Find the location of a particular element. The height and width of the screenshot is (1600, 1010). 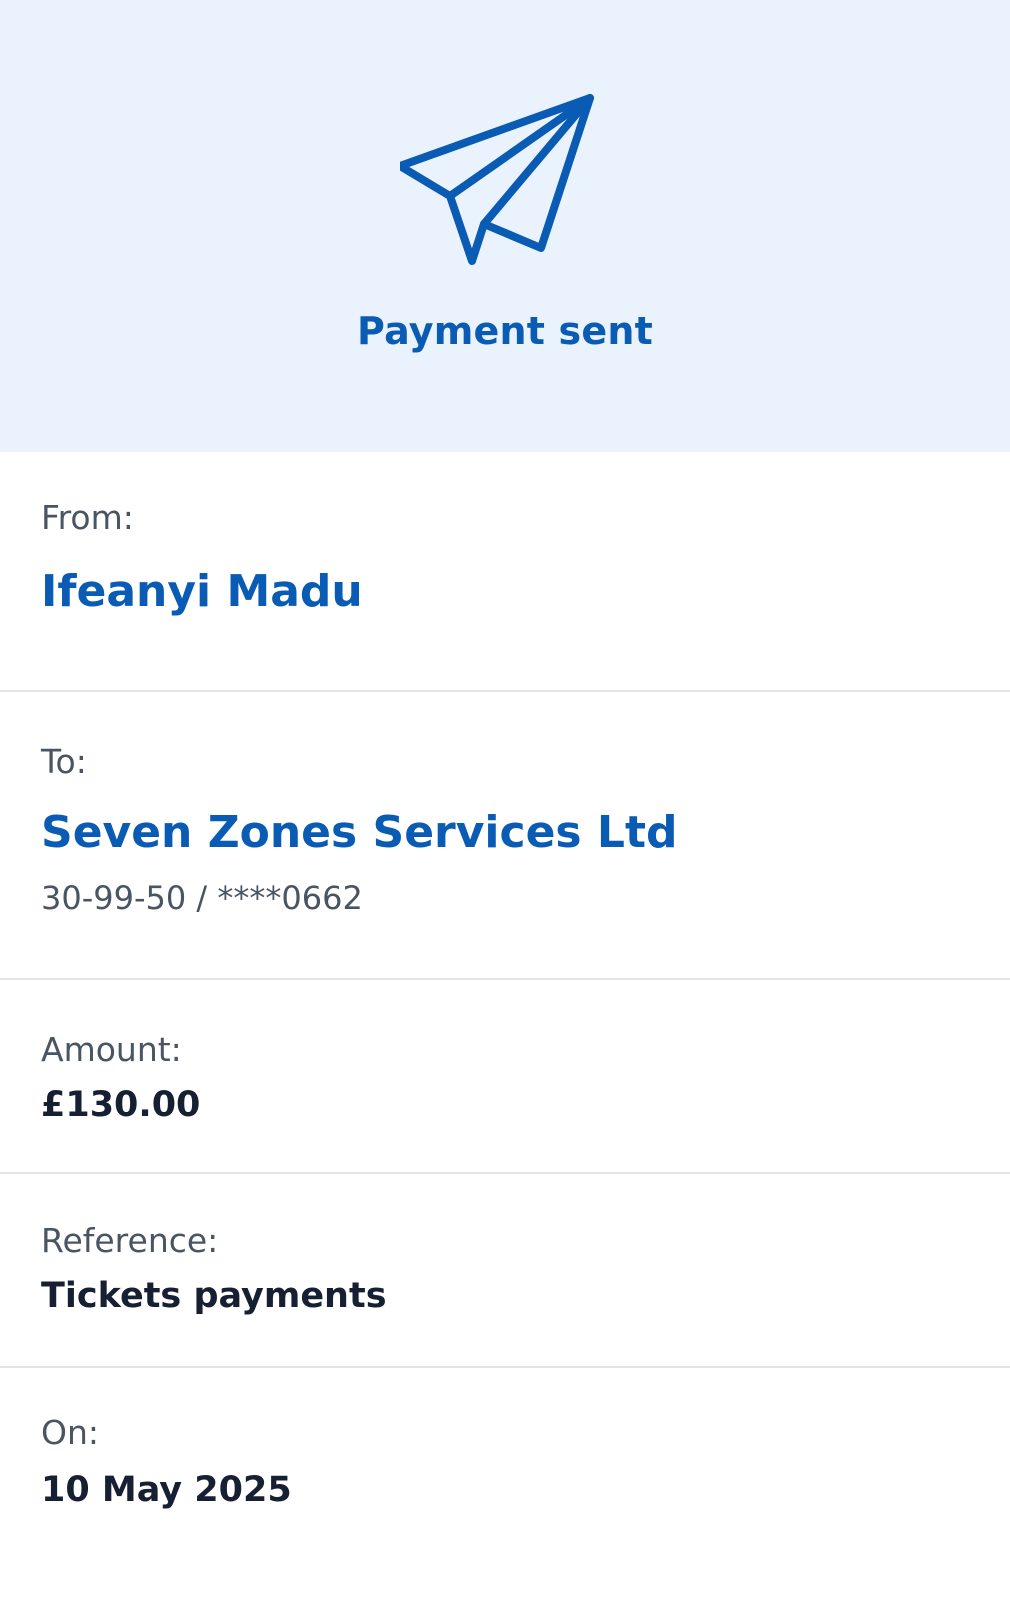

sender-name: Ifeanyi Madu is located at coordinates (202, 591).